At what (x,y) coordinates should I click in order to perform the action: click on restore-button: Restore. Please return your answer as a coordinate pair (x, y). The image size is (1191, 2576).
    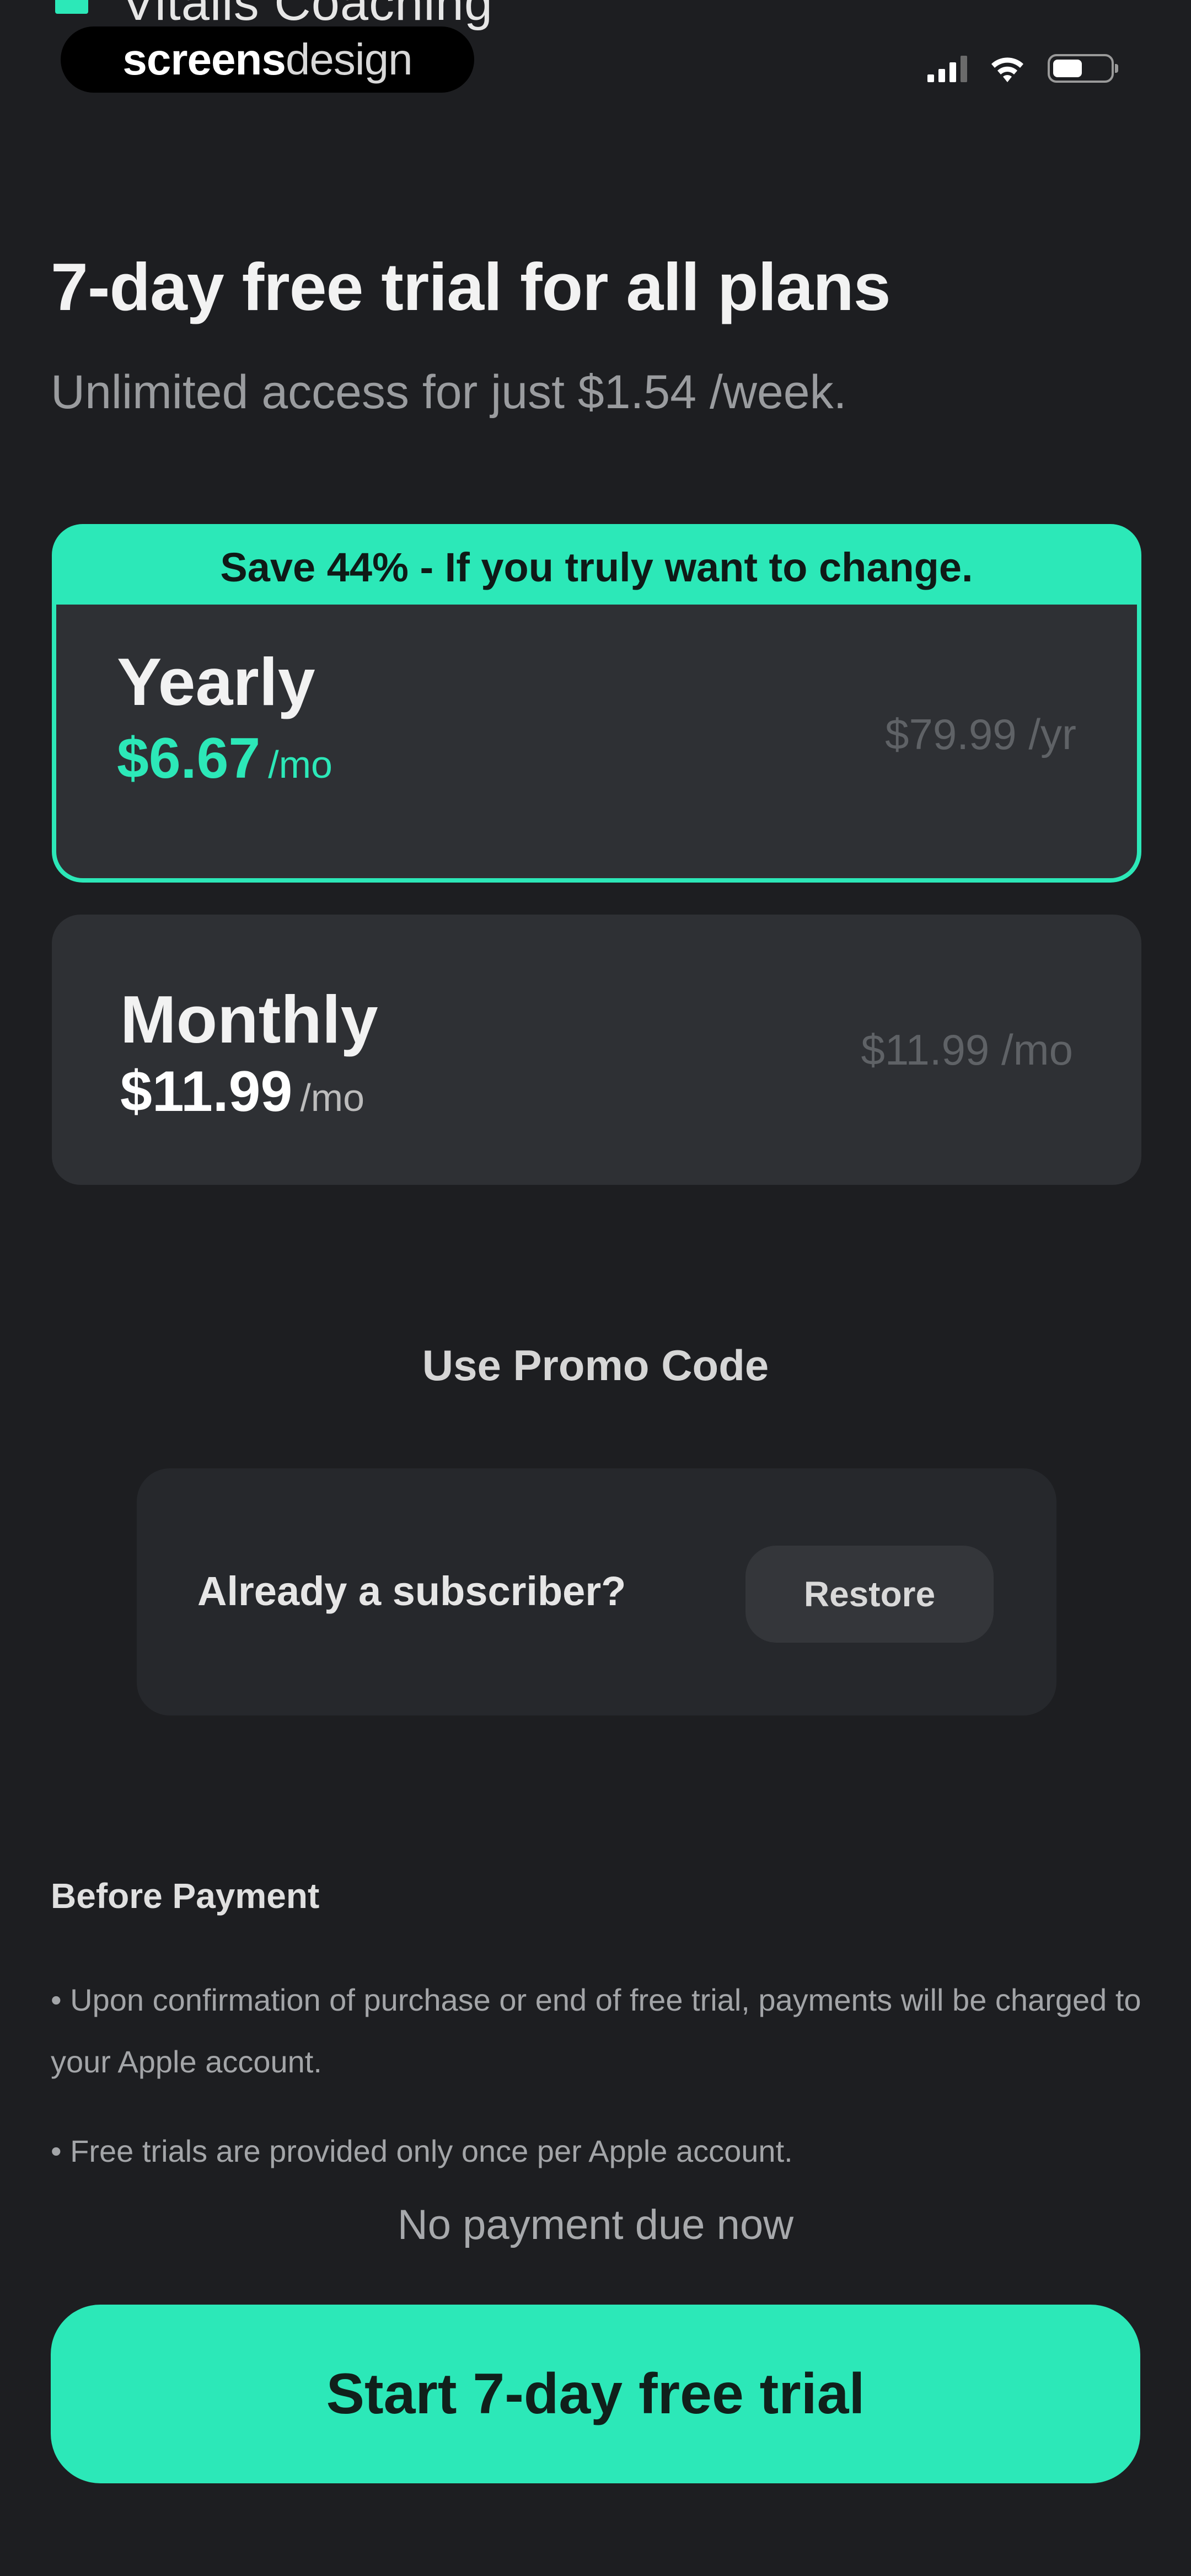
    Looking at the image, I should click on (869, 1594).